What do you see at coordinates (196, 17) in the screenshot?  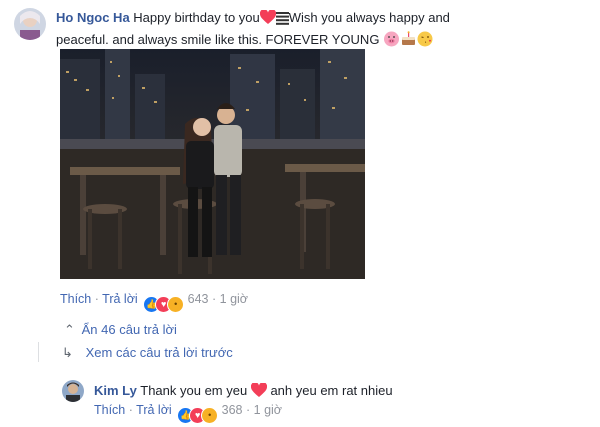 I see `comment-text-part1: Happy birthday to you` at bounding box center [196, 17].